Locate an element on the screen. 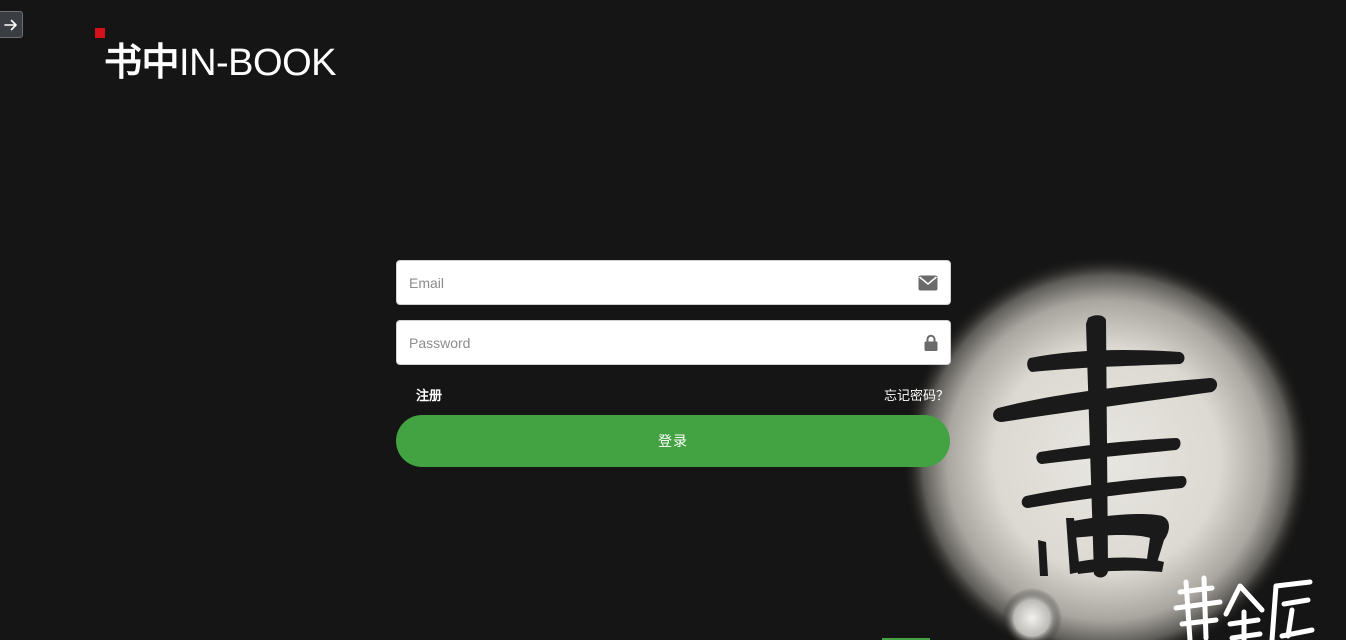 Image resolution: width=1346 pixels, height=640 pixels. calligraphy-main-character is located at coordinates (1105, 446).